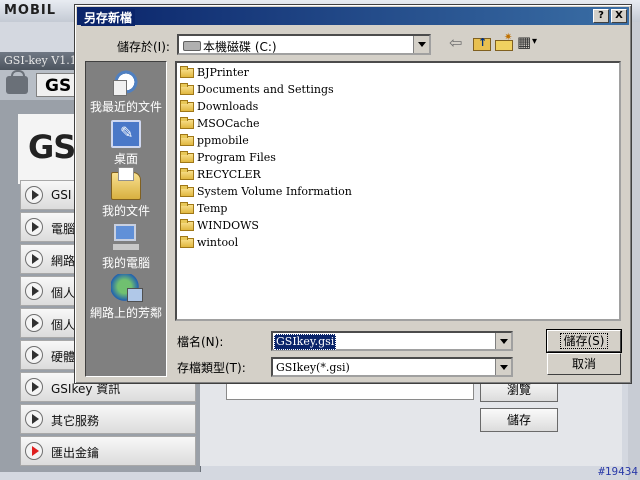 This screenshot has height=480, width=640. I want to click on filename-label: 檔名(N):, so click(200, 342).